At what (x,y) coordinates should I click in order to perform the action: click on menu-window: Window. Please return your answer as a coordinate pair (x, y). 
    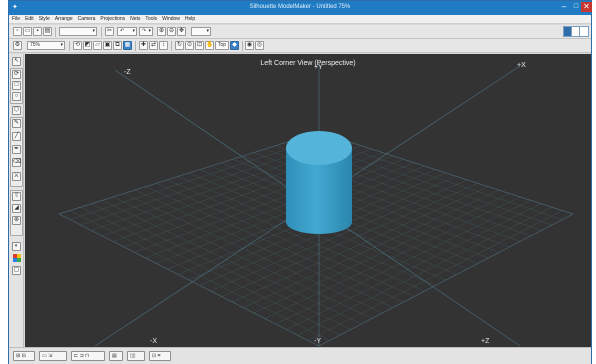
    Looking at the image, I should click on (171, 19).